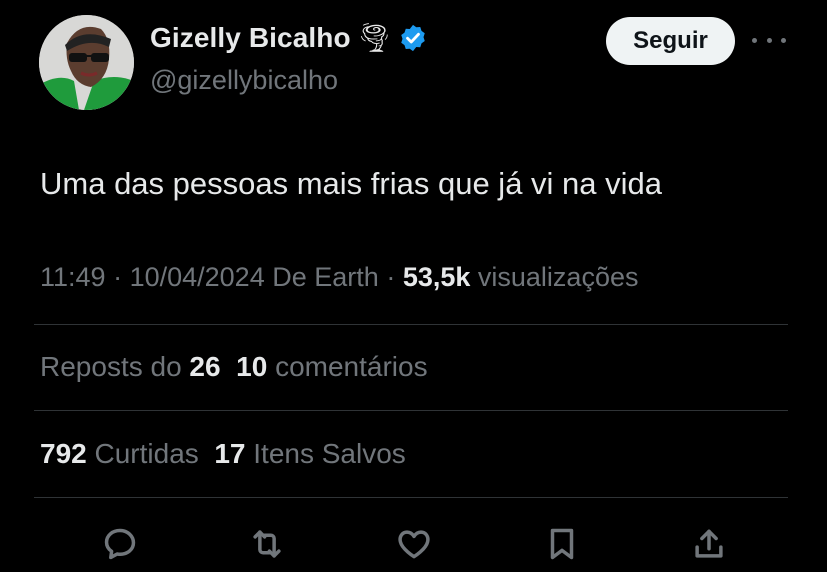 Image resolution: width=827 pixels, height=572 pixels. Describe the element at coordinates (436, 277) in the screenshot. I see `views-count: 53,5k` at that location.